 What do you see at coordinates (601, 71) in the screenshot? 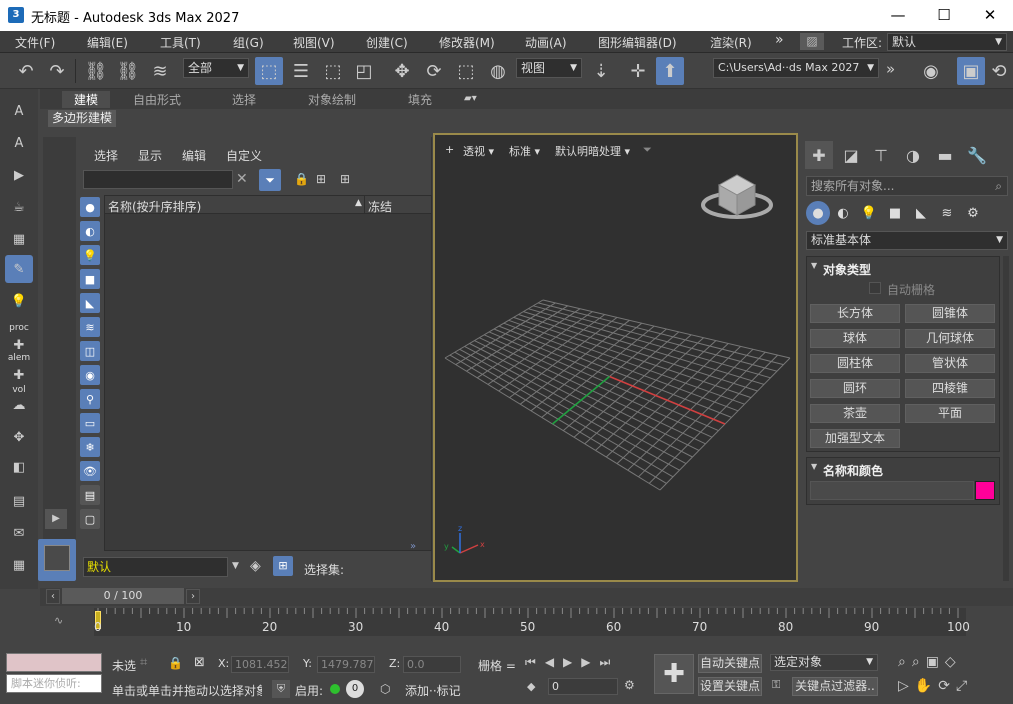
I see `pivot-center-icon: ⇣` at bounding box center [601, 71].